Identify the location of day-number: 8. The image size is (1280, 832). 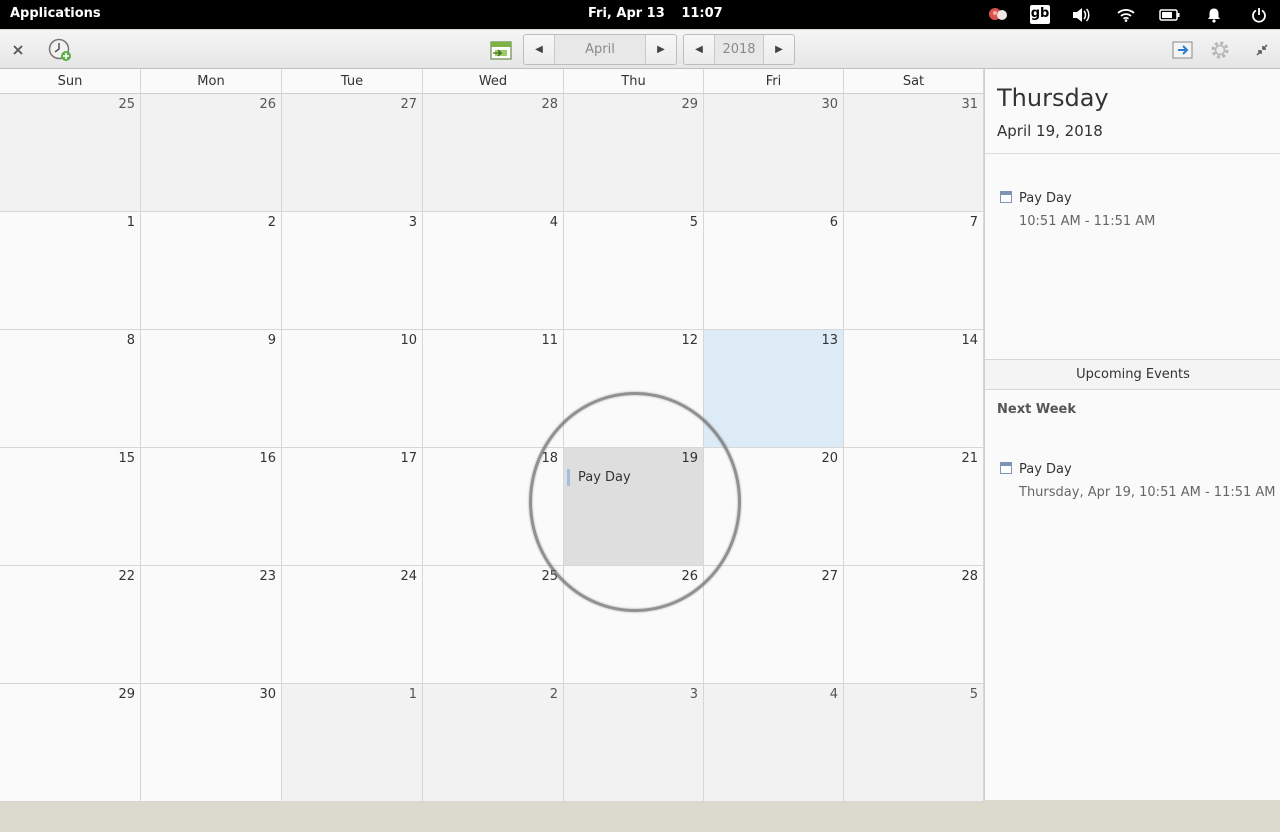
(130, 340).